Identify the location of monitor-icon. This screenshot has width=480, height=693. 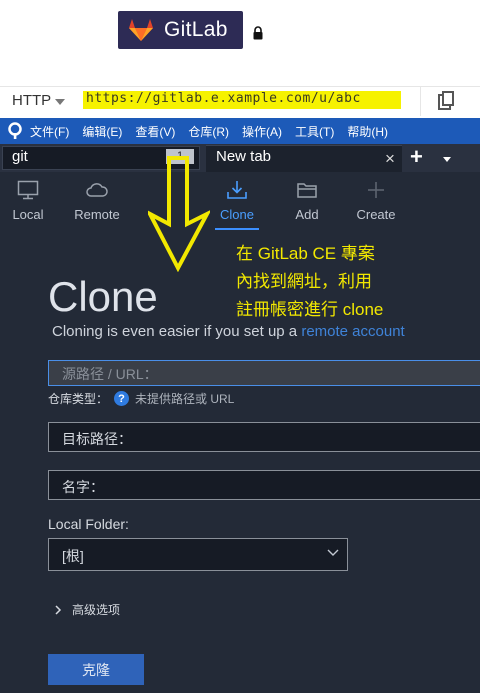
(28, 190).